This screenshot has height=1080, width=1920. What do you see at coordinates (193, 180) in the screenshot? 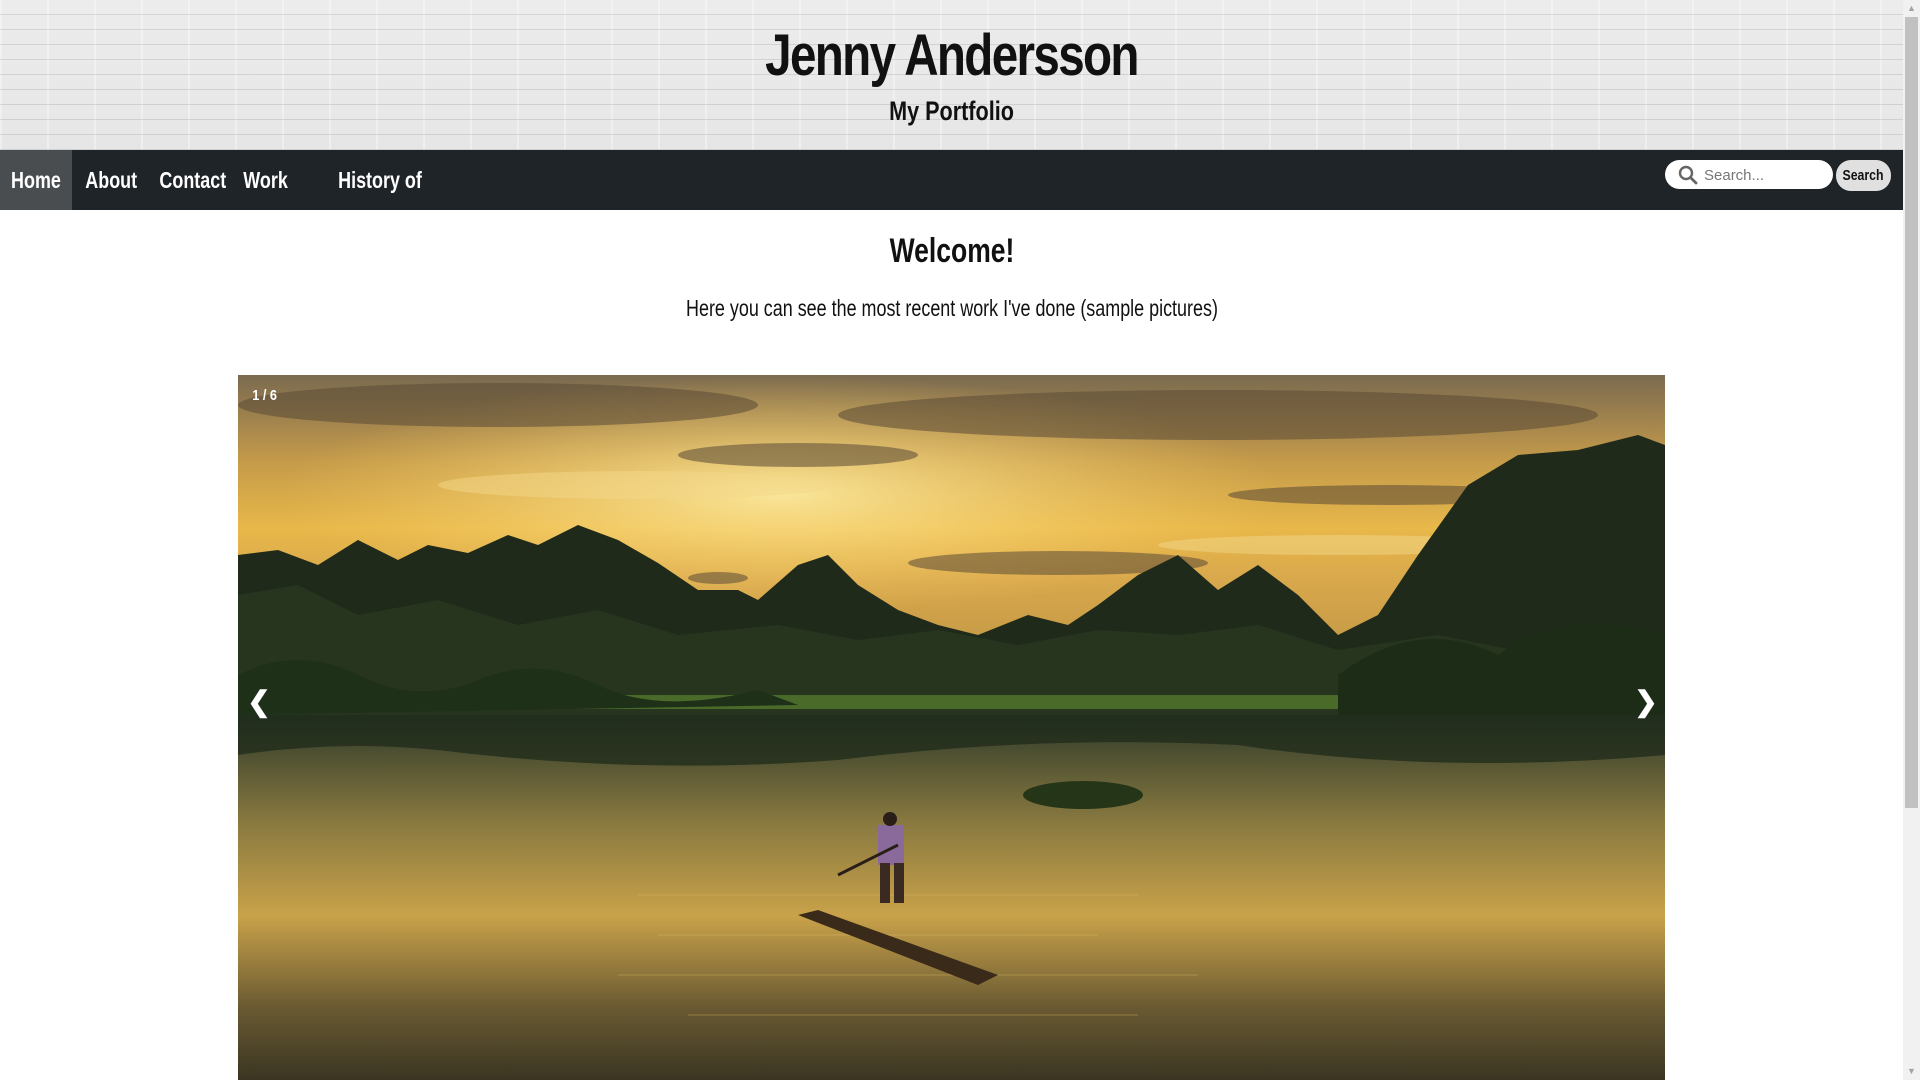
I see `nav-item-label: Contact` at bounding box center [193, 180].